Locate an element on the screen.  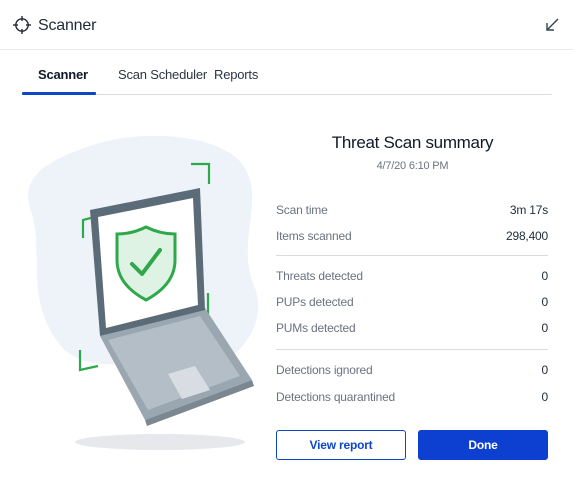
summary-row-threats: Threats detected 0 is located at coordinates (412, 278).